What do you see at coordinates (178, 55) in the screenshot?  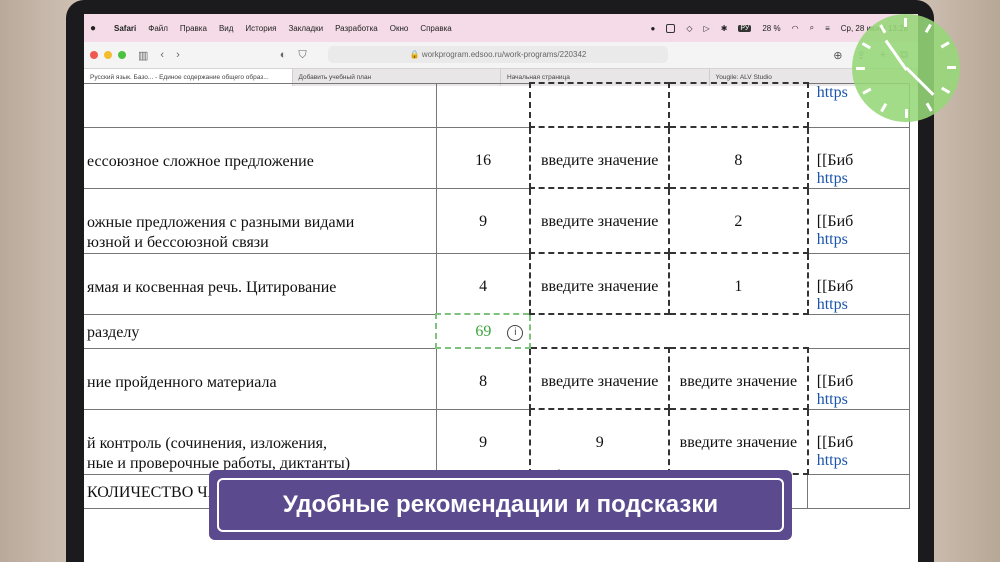 I see `forward-icon: ›` at bounding box center [178, 55].